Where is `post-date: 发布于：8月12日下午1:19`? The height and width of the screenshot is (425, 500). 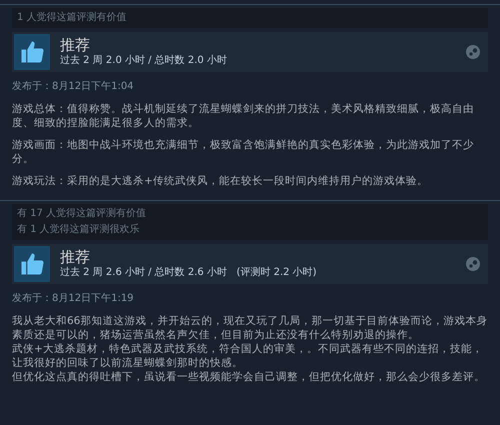
post-date: 发布于：8月12日下午1:19 is located at coordinates (73, 299).